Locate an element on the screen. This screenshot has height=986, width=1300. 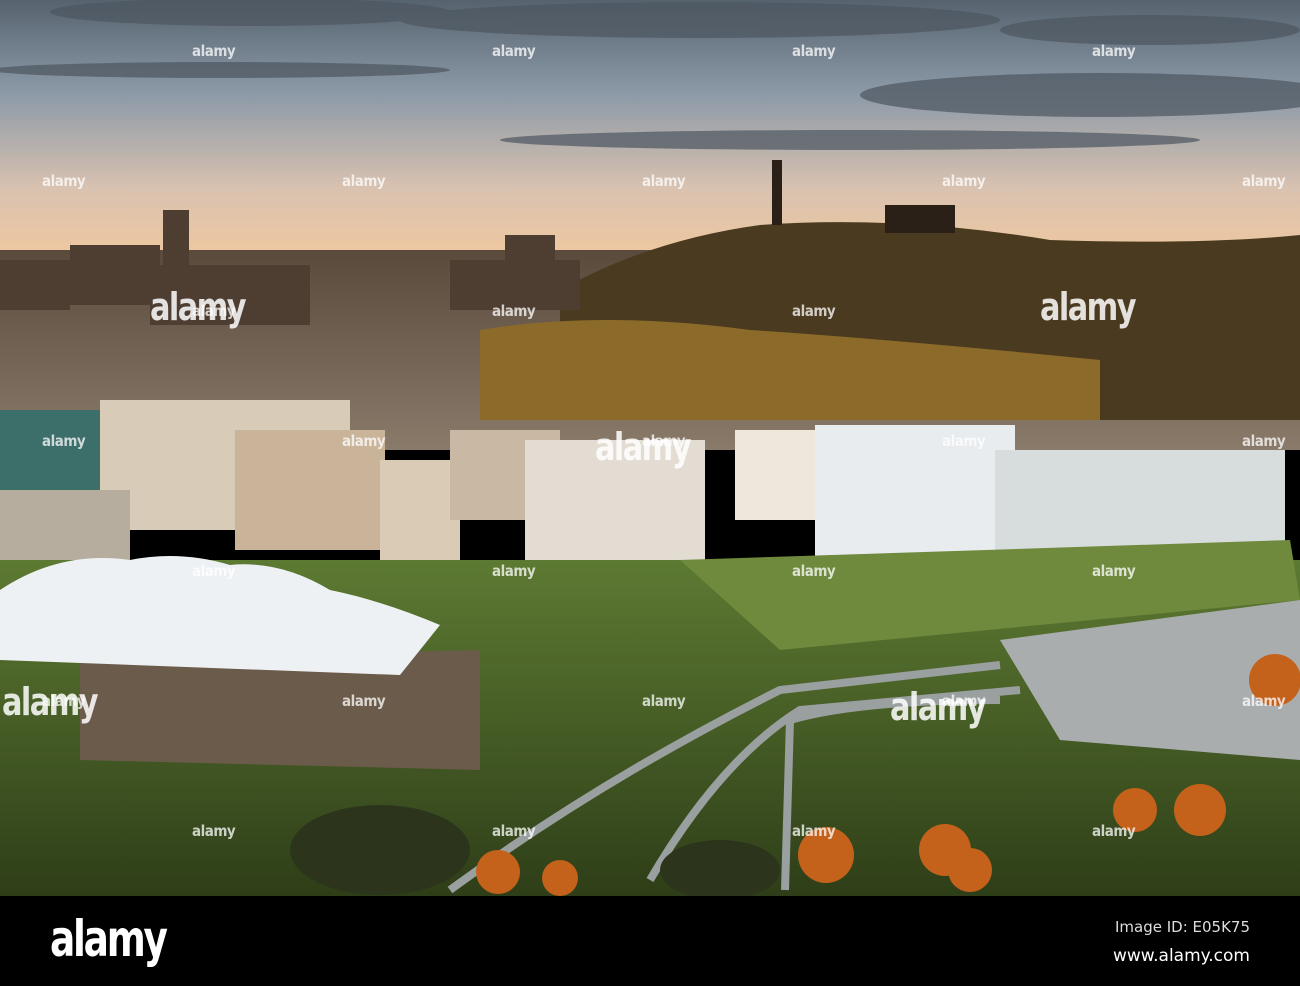
nelson-monument is located at coordinates (777, 192).